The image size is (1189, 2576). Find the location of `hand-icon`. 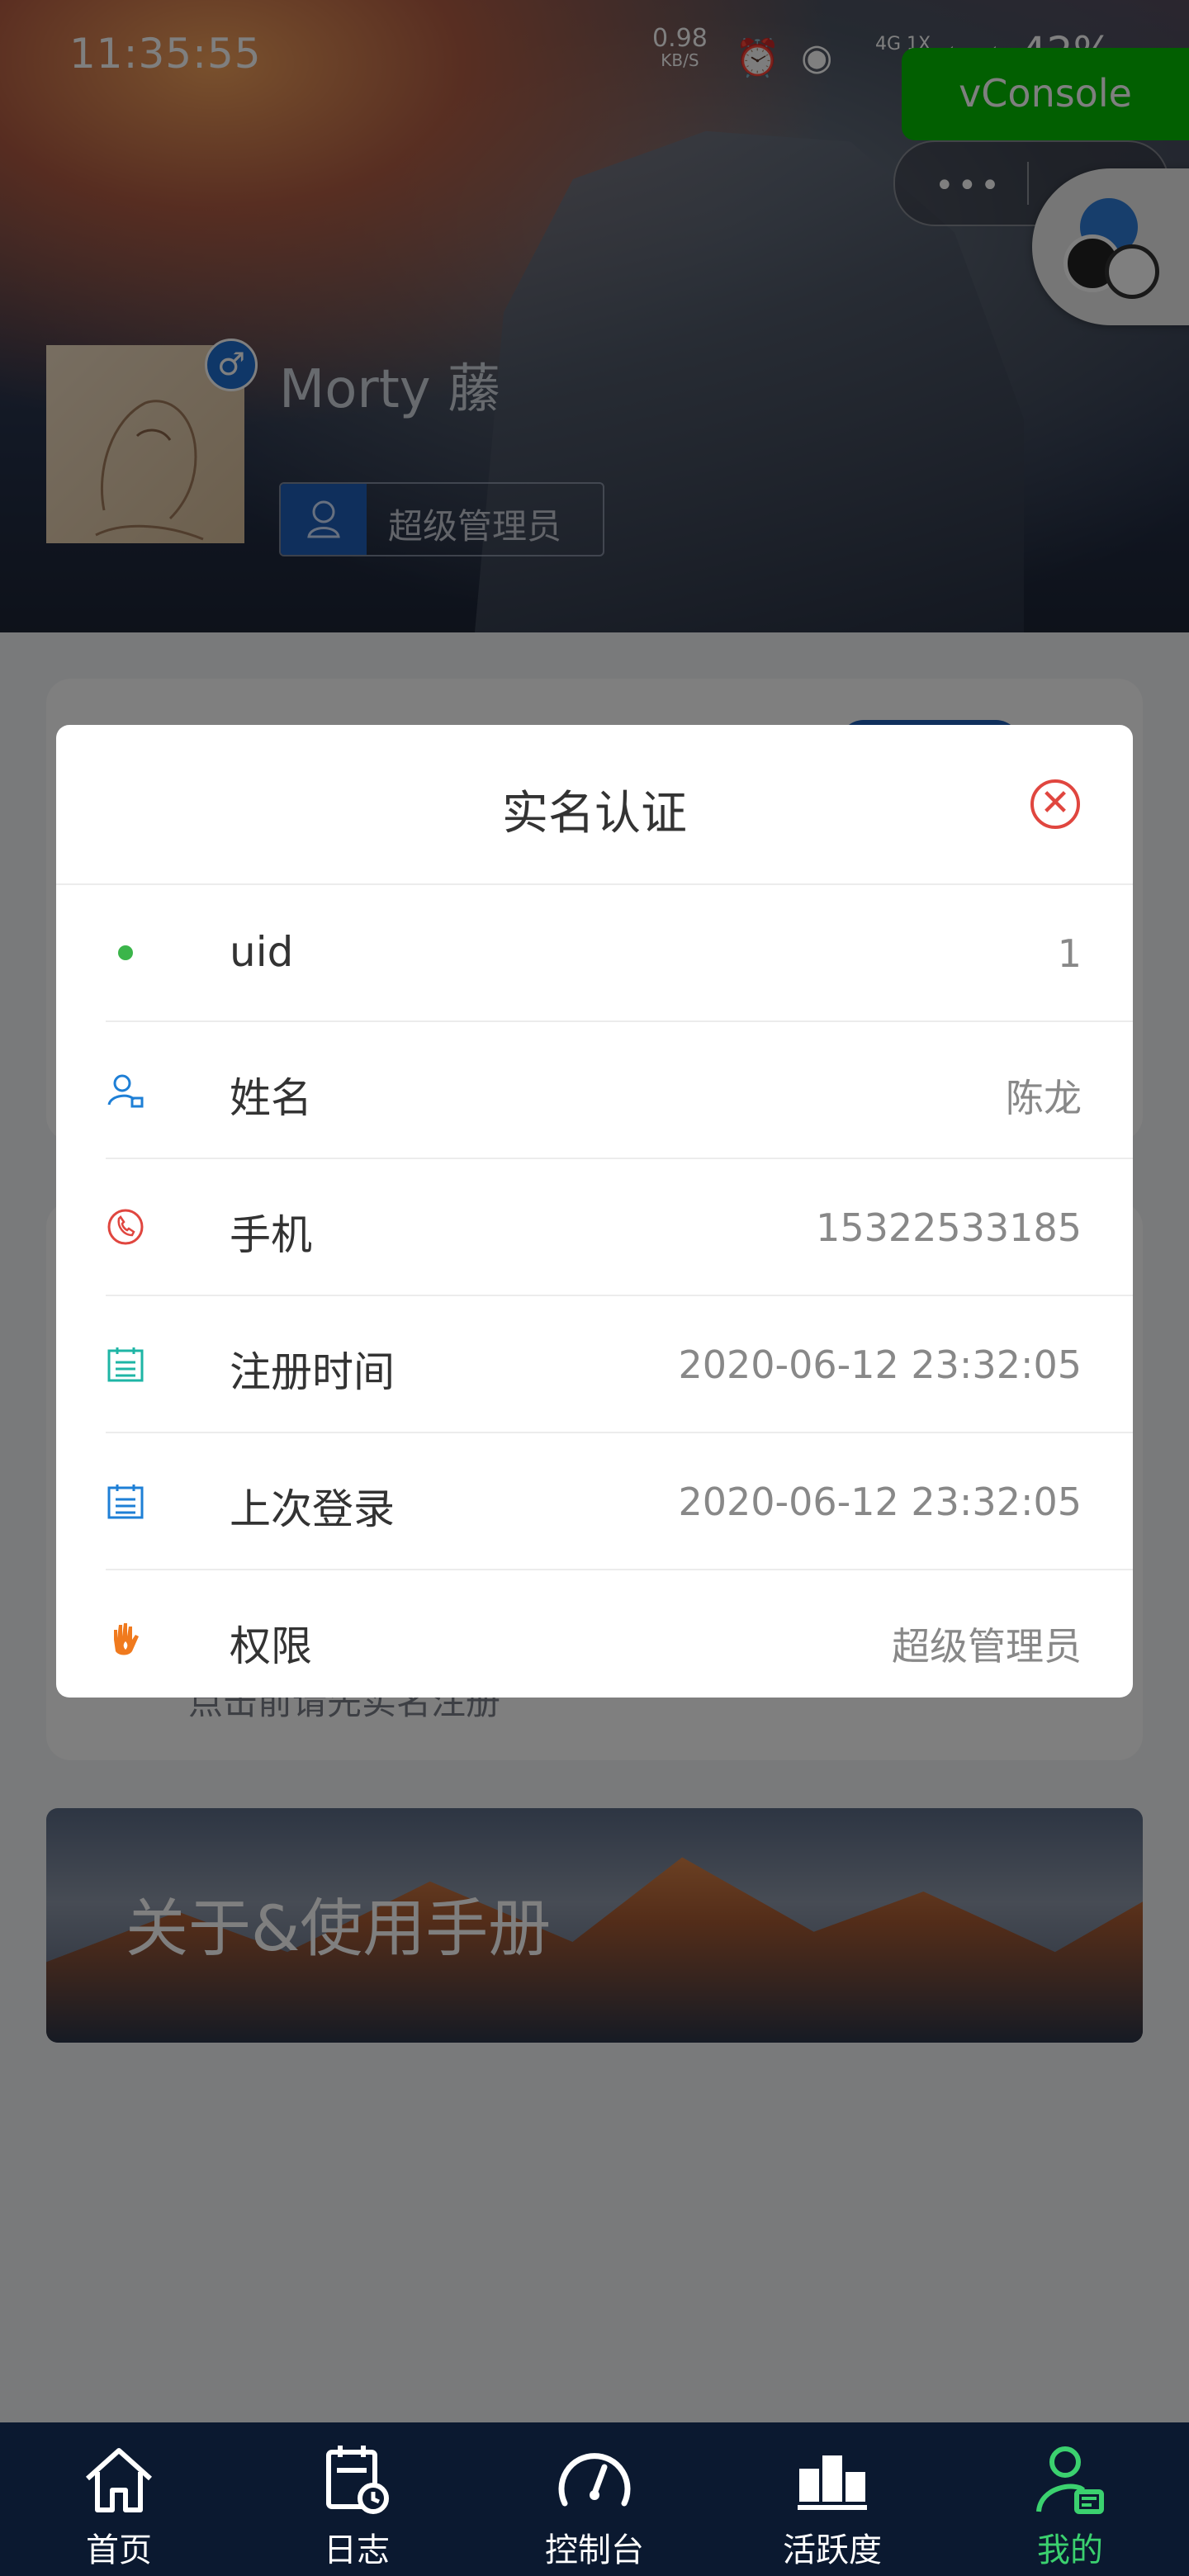

hand-icon is located at coordinates (126, 1639).